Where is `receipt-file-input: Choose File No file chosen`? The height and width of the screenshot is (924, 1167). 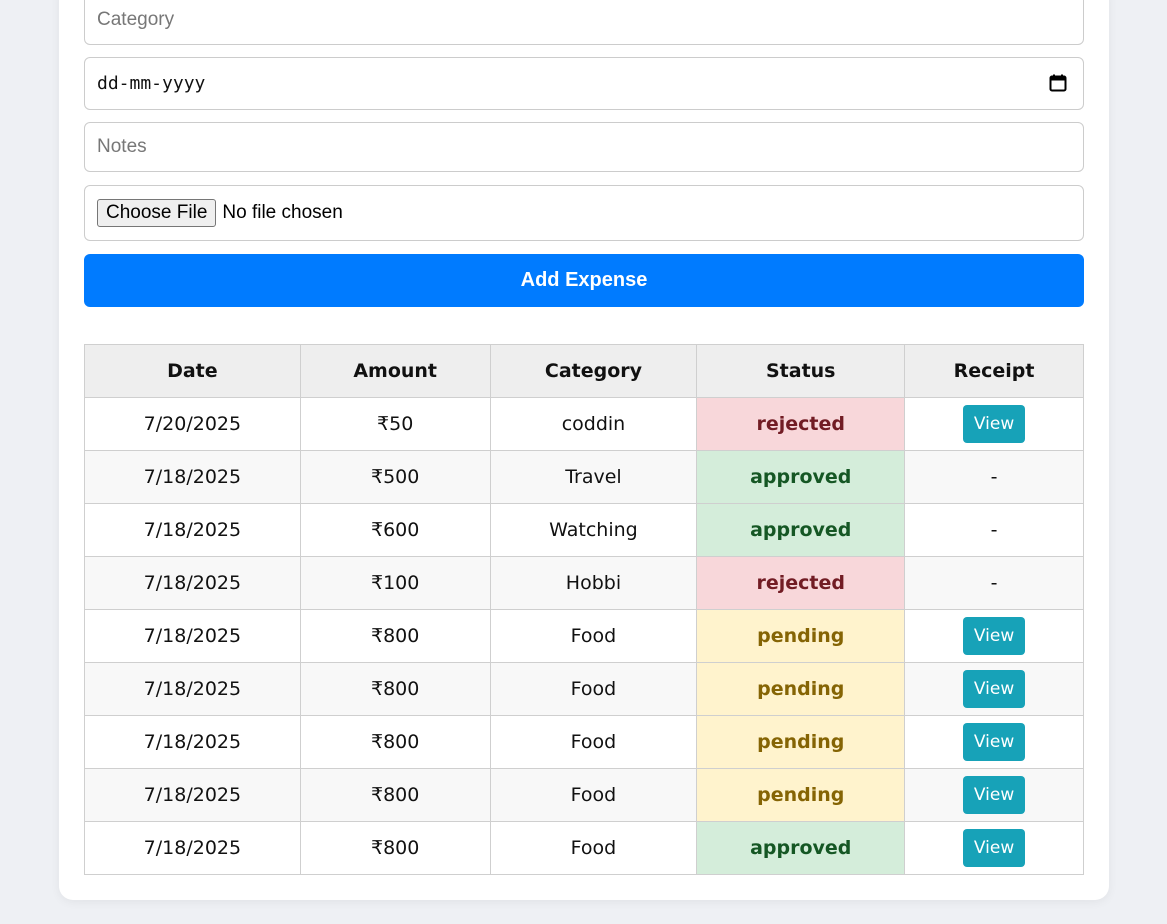
receipt-file-input: Choose File No file chosen is located at coordinates (584, 213).